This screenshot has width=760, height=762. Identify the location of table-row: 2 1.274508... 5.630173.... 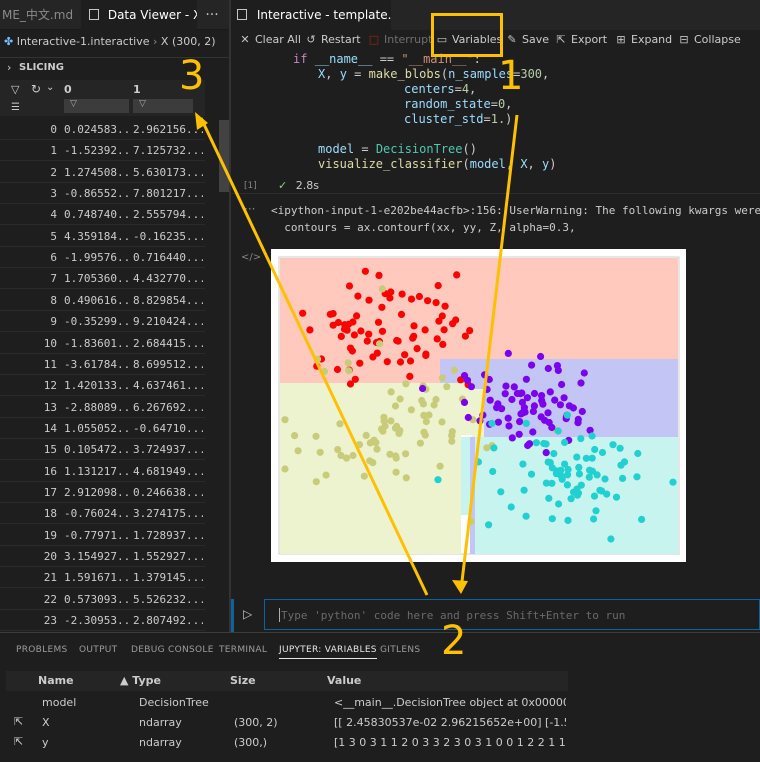
(102, 172).